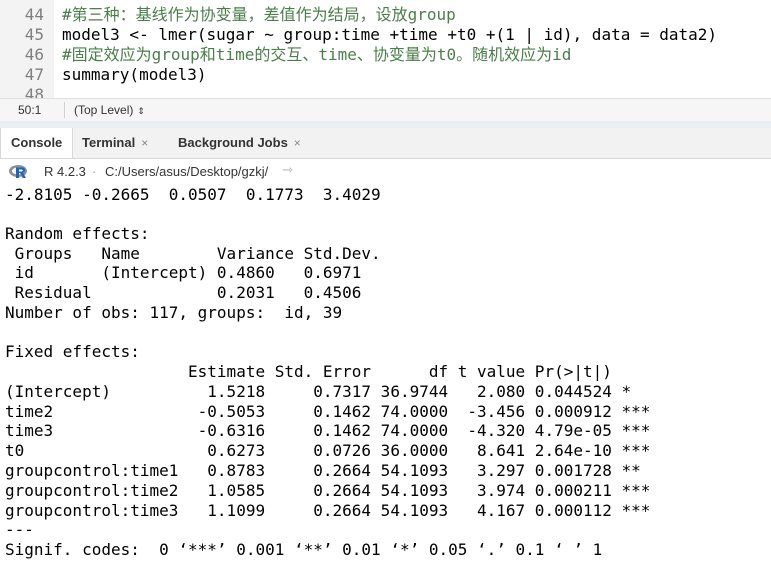 This screenshot has height=569, width=771. Describe the element at coordinates (287, 170) in the screenshot. I see `go-to-directory-icon: ⇾` at that location.